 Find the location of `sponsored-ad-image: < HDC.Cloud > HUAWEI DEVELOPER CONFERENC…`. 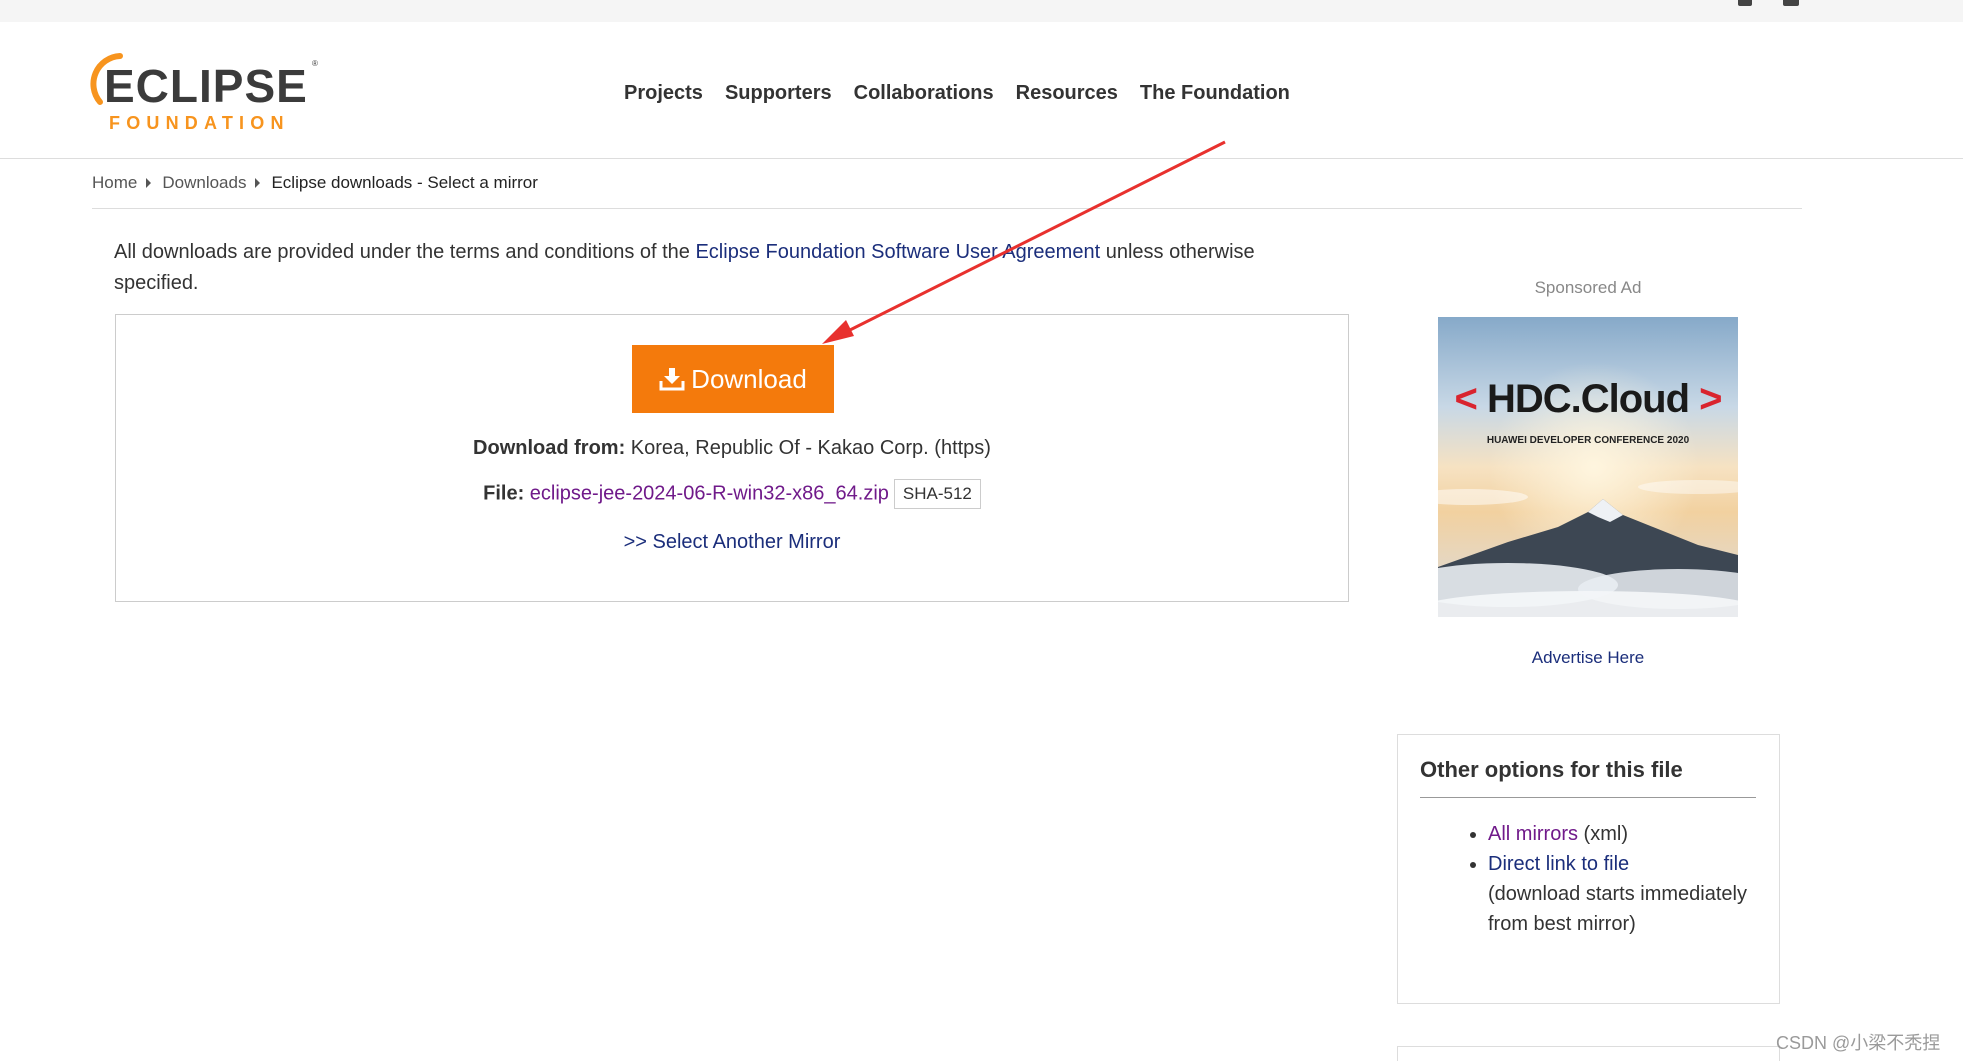

sponsored-ad-image: < HDC.Cloud > HUAWEI DEVELOPER CONFERENC… is located at coordinates (1588, 467).